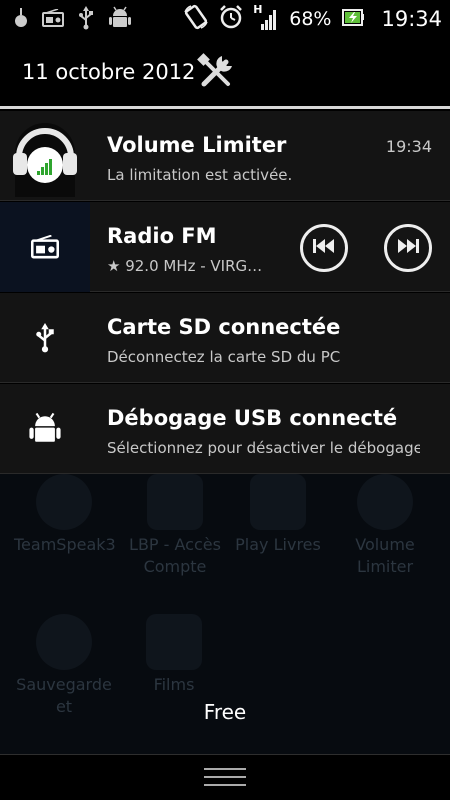  I want to click on alarm-icon, so click(231, 19).